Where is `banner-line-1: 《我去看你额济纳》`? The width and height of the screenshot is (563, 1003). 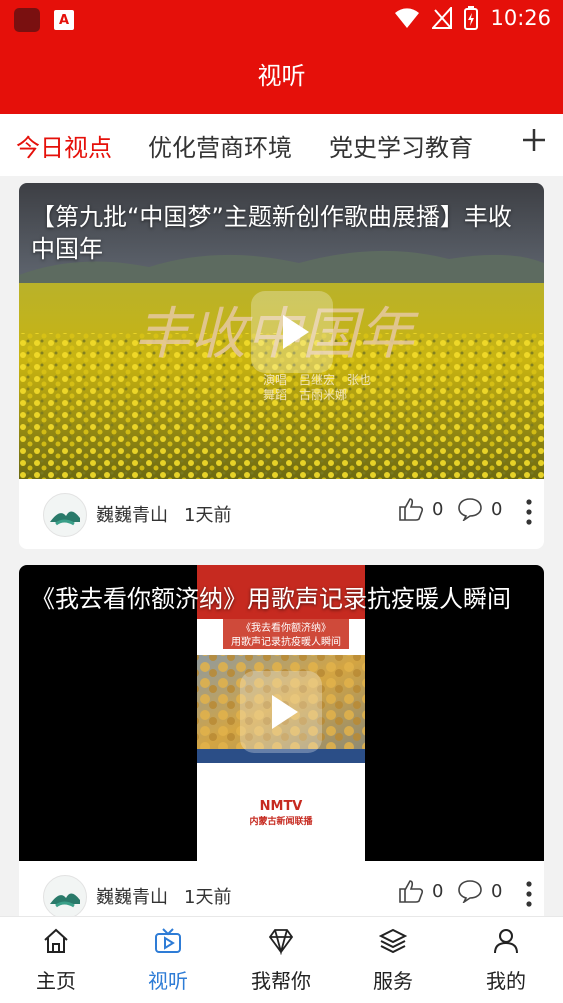 banner-line-1: 《我去看你额济纳》 is located at coordinates (286, 627).